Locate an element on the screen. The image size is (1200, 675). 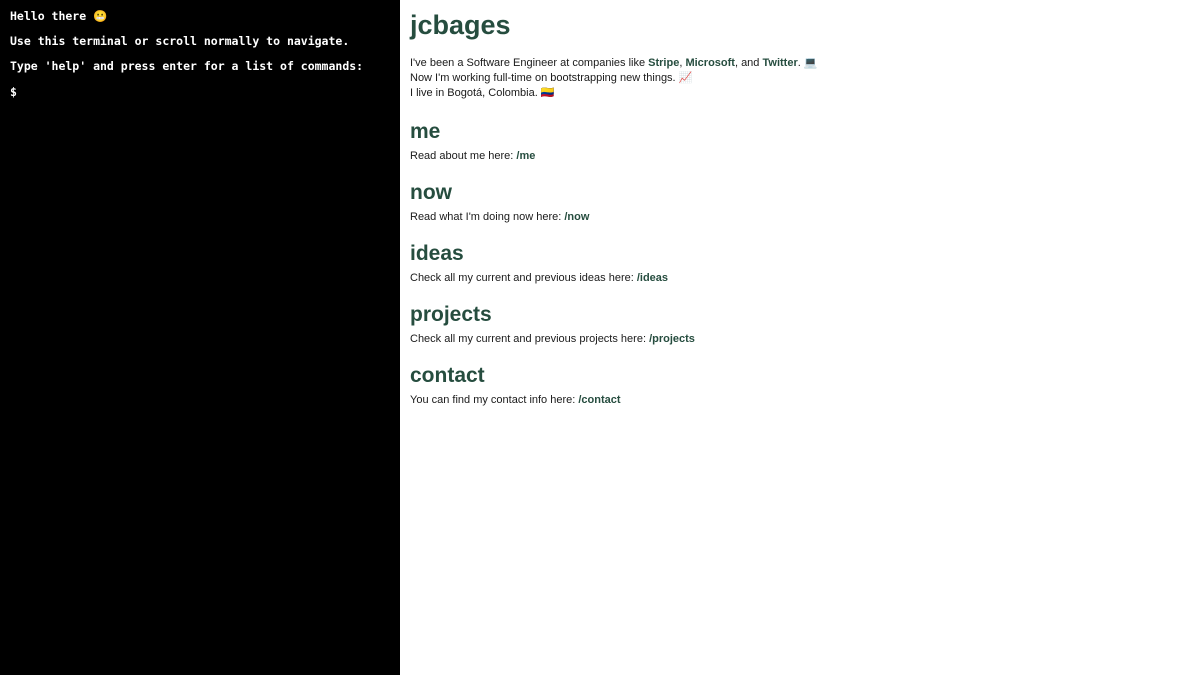
me-link: /me is located at coordinates (525, 156).